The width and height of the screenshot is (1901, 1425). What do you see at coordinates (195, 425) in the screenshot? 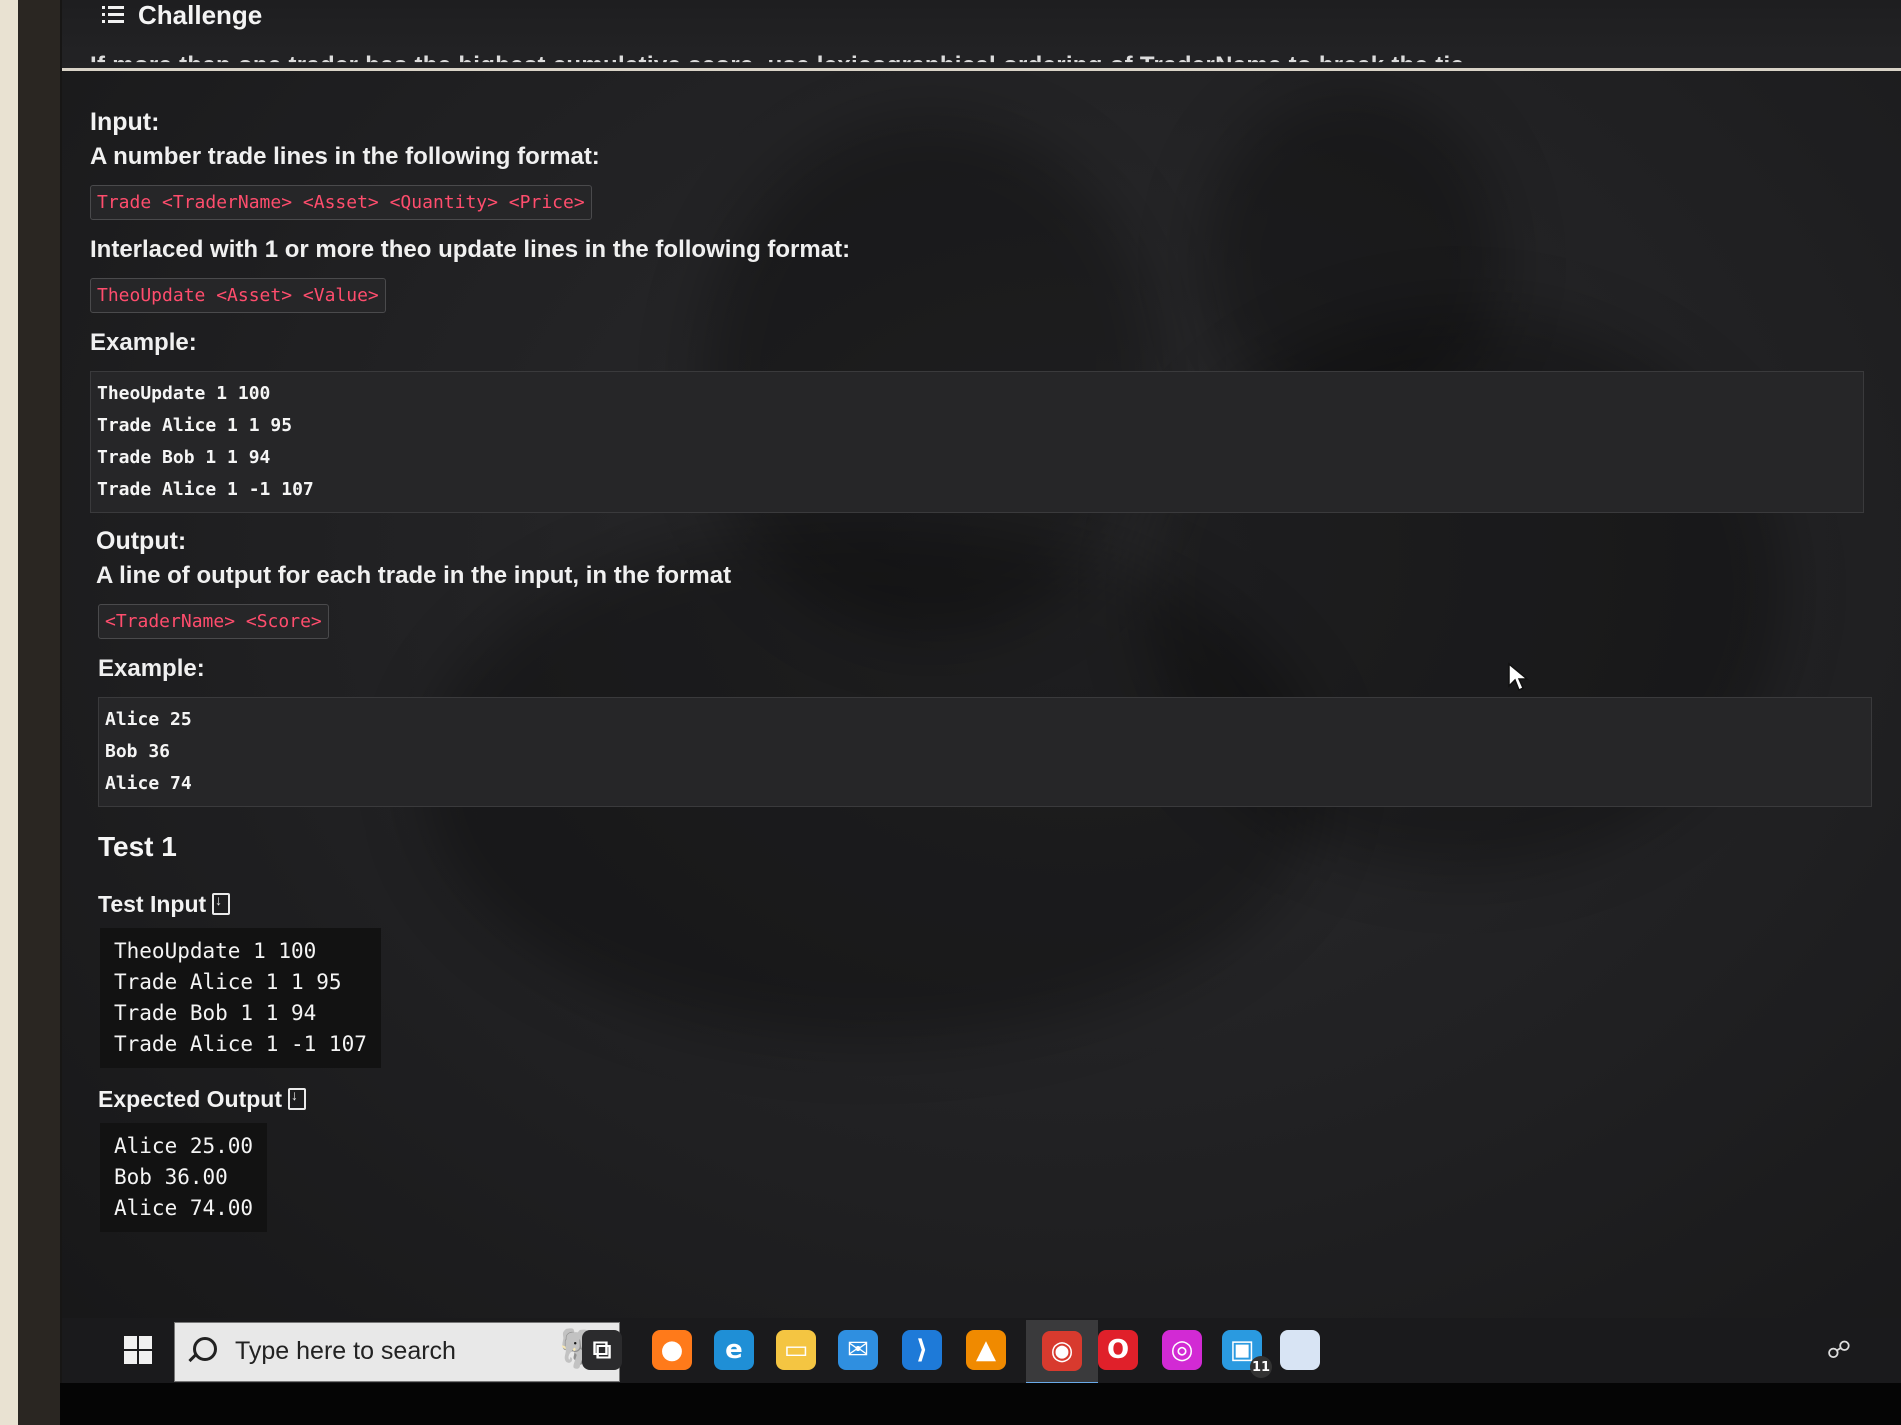
I see `example-line: Trade Alice 1 1 95` at bounding box center [195, 425].